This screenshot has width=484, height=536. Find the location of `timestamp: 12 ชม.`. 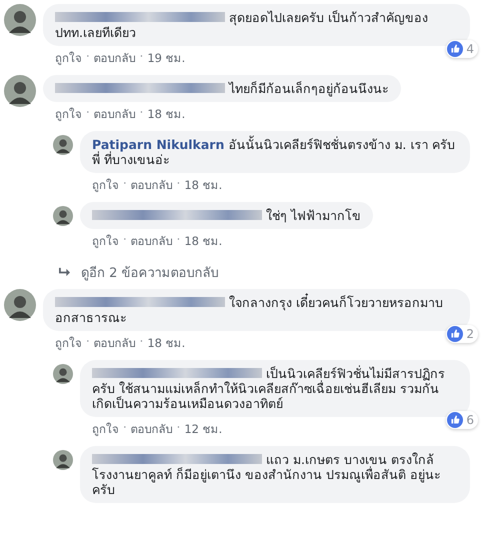

timestamp: 12 ชม. is located at coordinates (203, 429).